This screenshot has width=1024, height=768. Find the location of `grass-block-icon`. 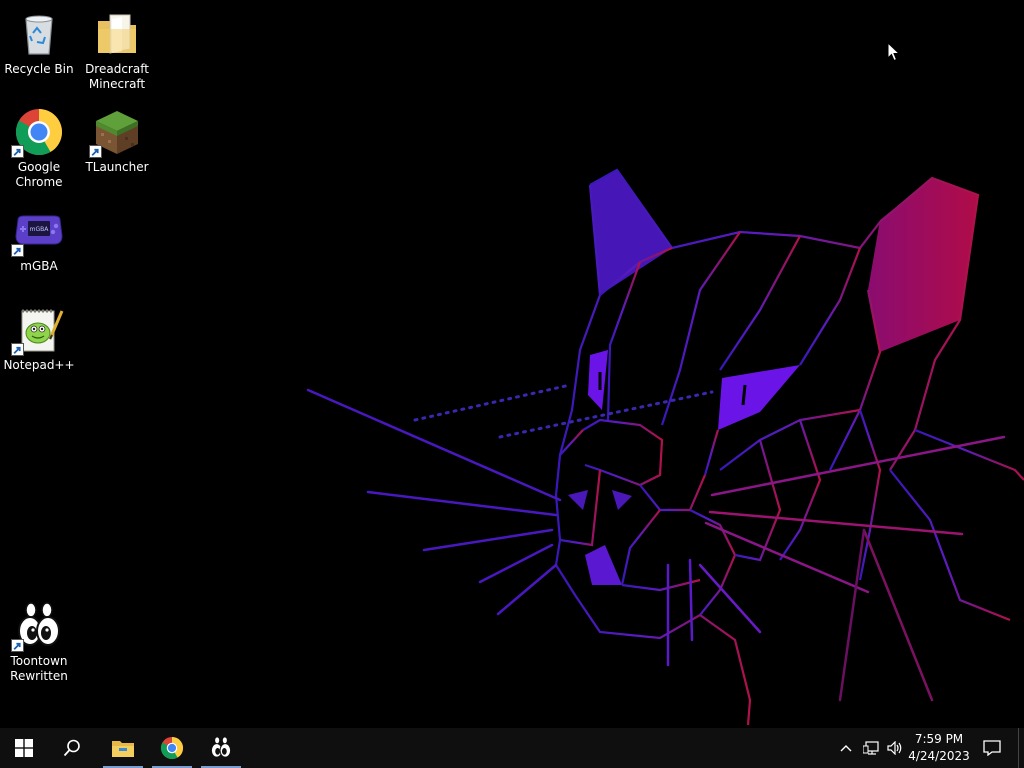

grass-block-icon is located at coordinates (116, 132).